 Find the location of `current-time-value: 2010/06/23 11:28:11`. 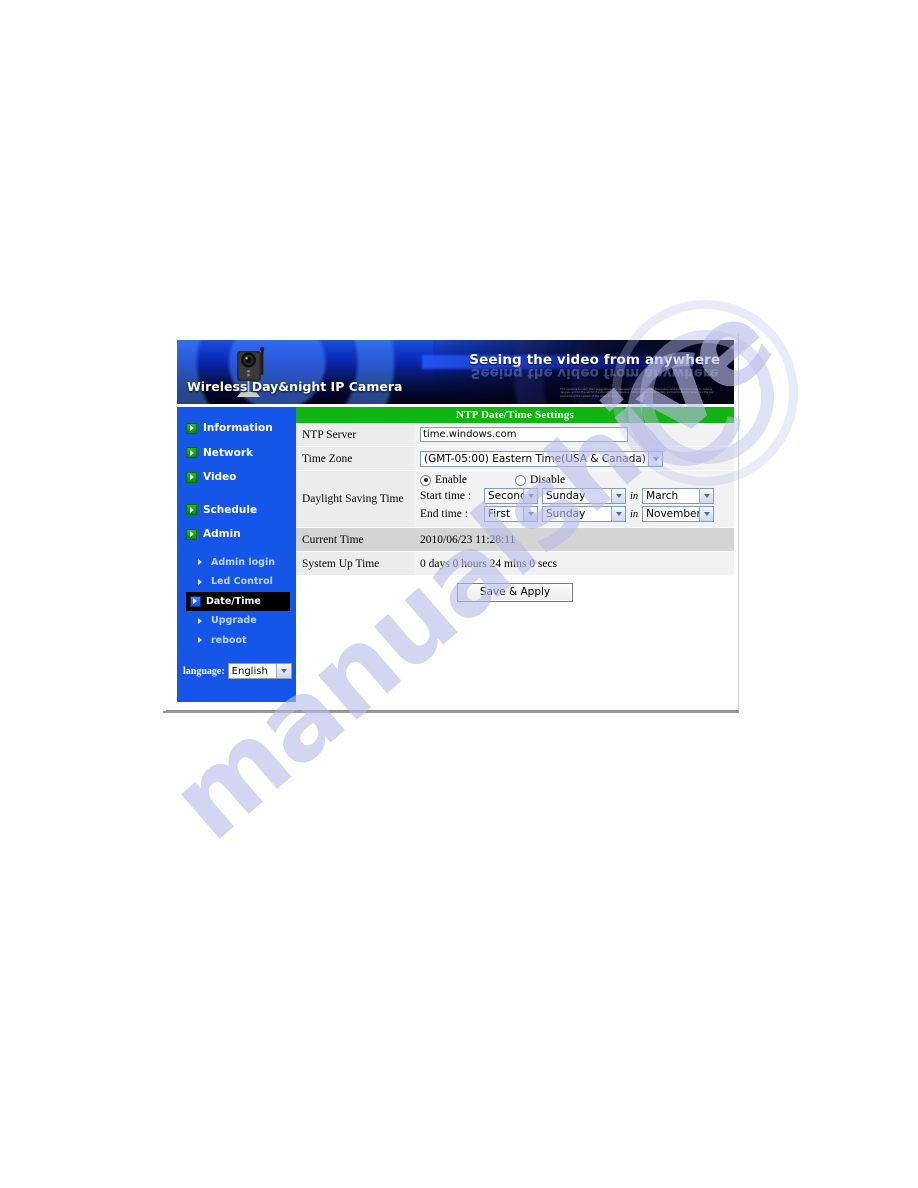

current-time-value: 2010/06/23 11:28:11 is located at coordinates (574, 539).